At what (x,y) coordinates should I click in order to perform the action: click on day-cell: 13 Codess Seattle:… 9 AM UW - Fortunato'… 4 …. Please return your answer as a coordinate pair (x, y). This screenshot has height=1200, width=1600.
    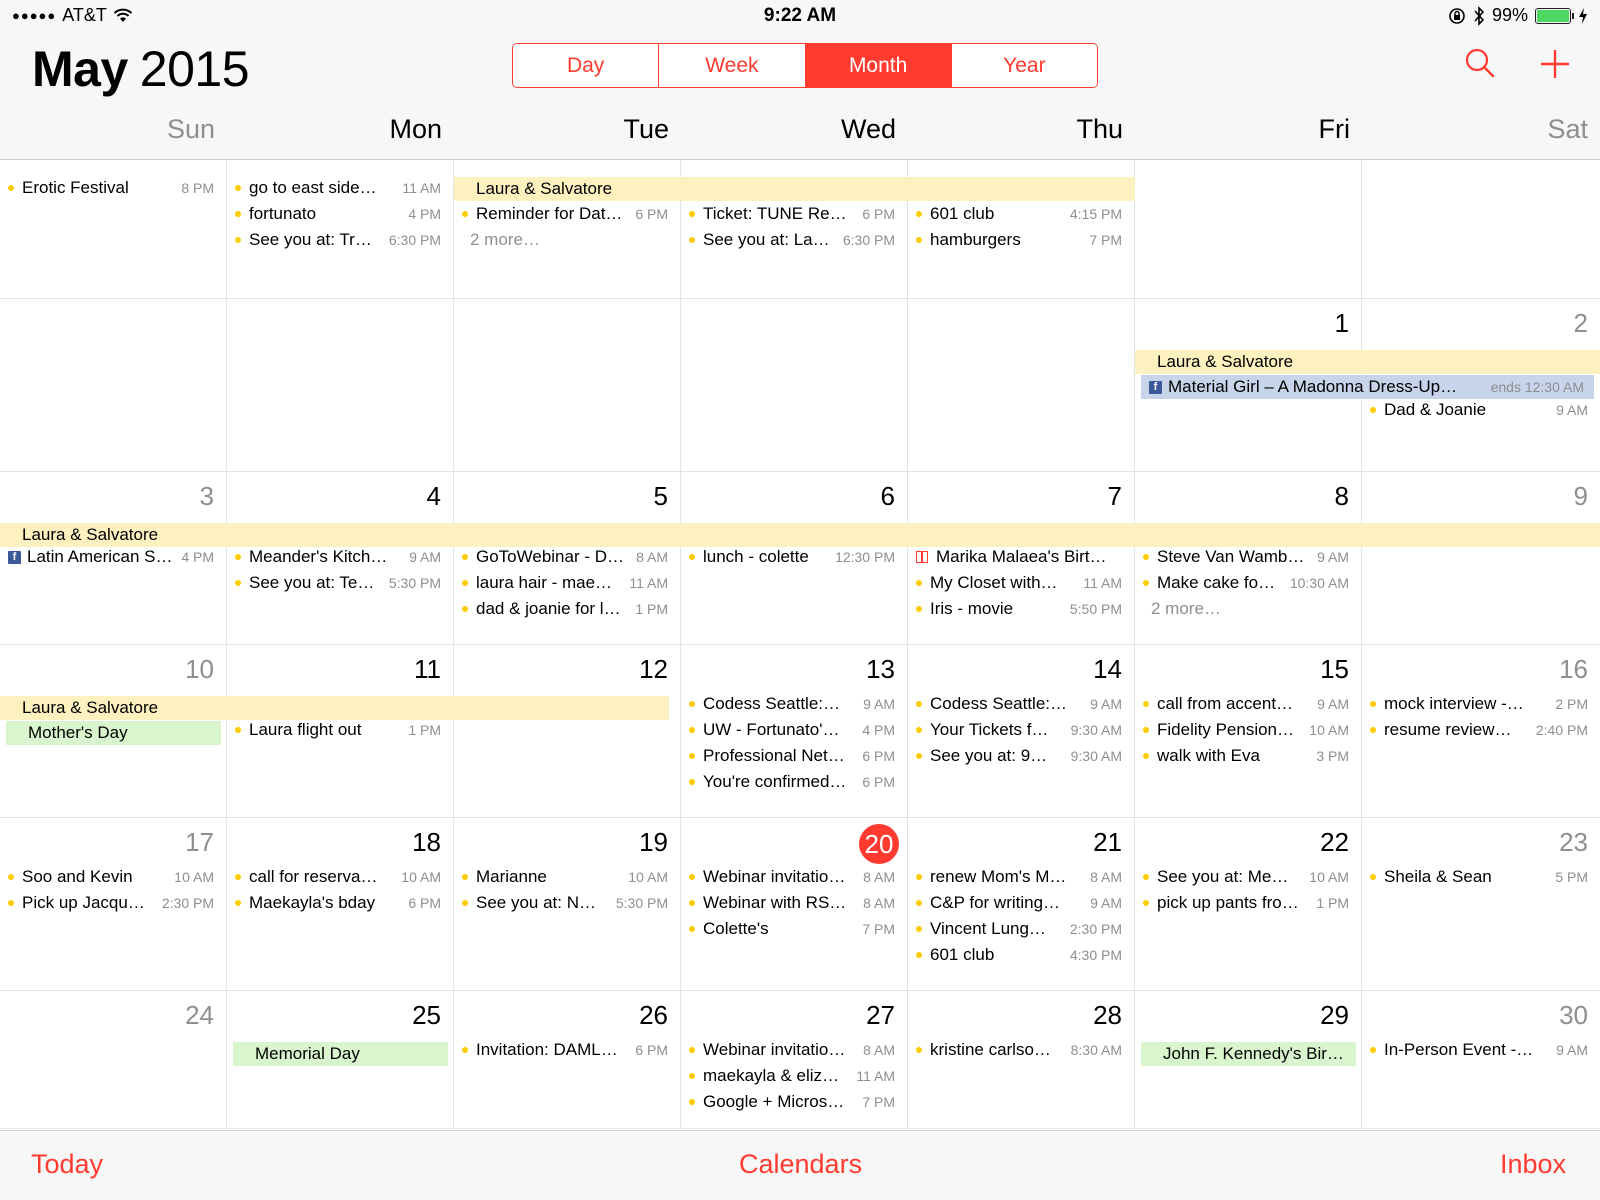
    Looking at the image, I should click on (794, 731).